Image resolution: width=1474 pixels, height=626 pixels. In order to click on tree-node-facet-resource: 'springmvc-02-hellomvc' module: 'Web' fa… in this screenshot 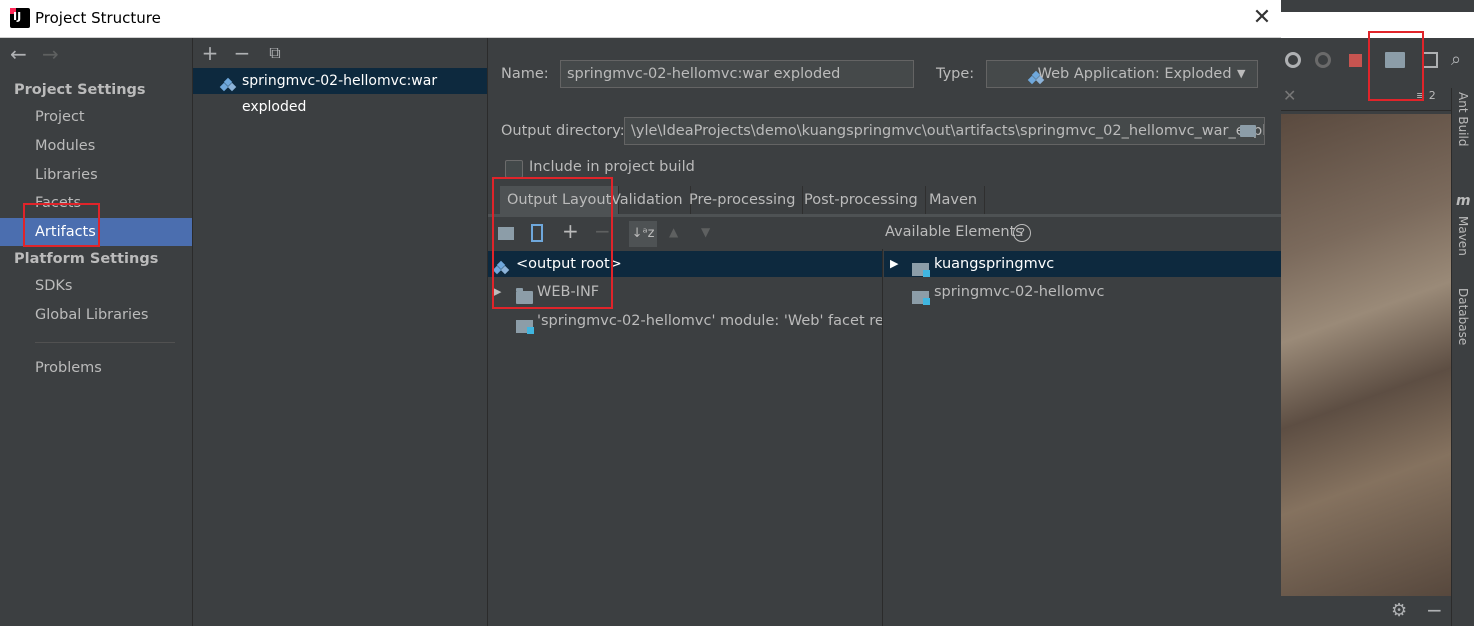, I will do `click(685, 321)`.